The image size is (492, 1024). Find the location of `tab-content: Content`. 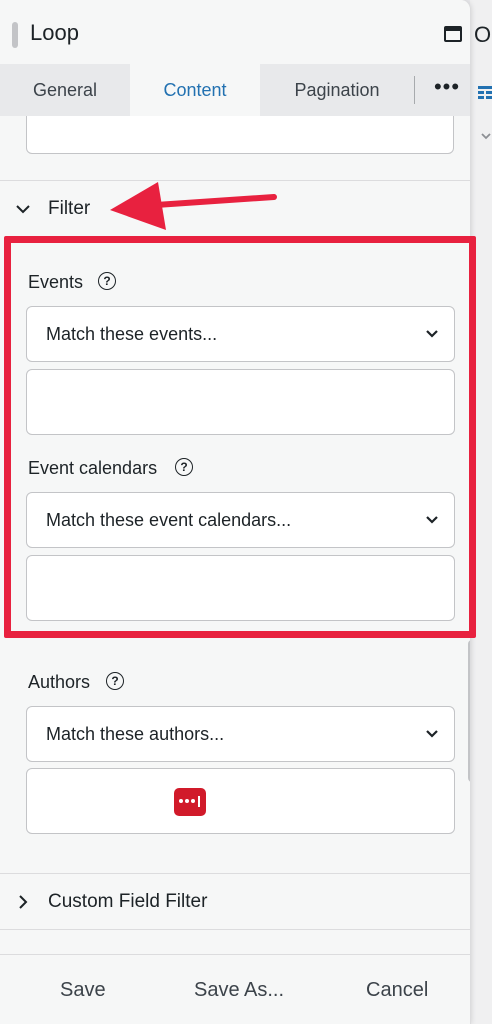

tab-content: Content is located at coordinates (195, 90).